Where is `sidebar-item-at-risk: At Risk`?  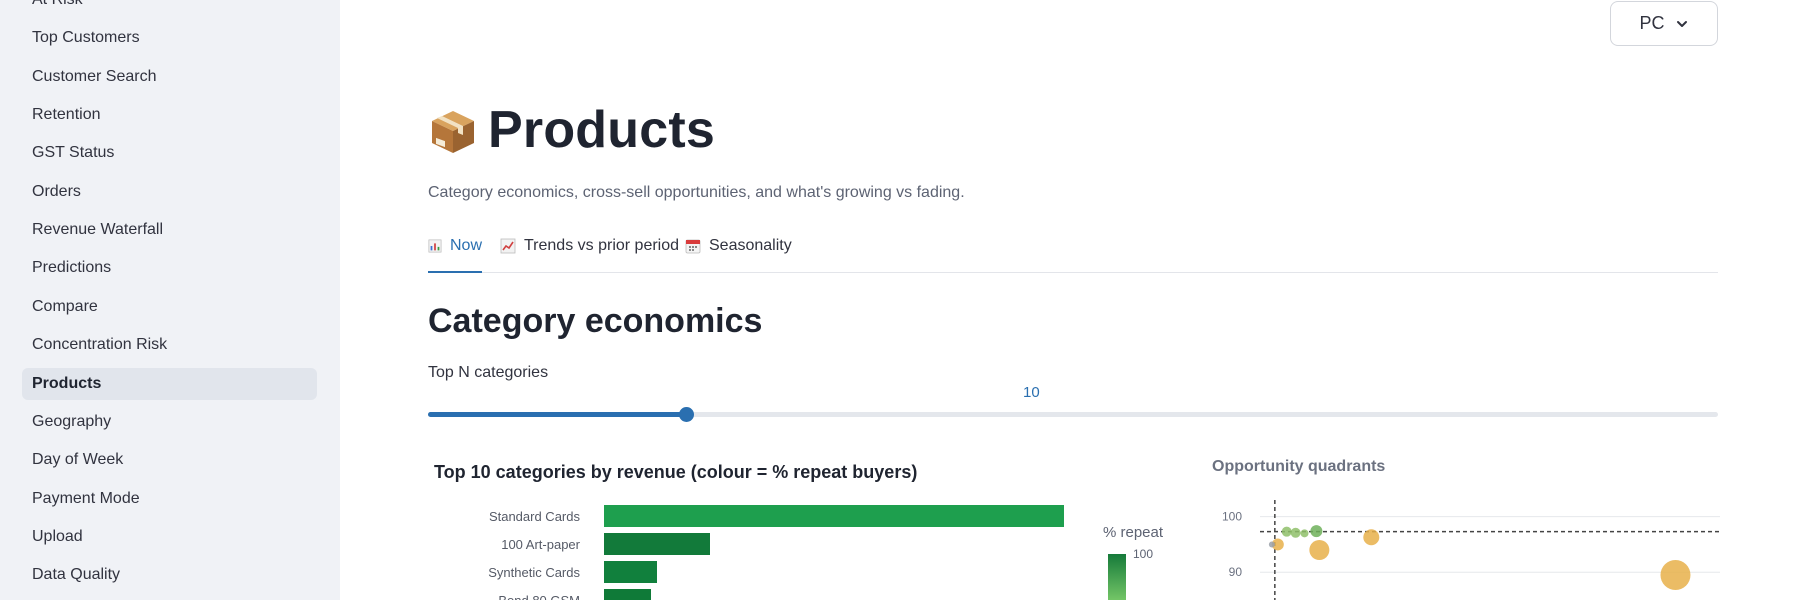 sidebar-item-at-risk: At Risk is located at coordinates (169, 8).